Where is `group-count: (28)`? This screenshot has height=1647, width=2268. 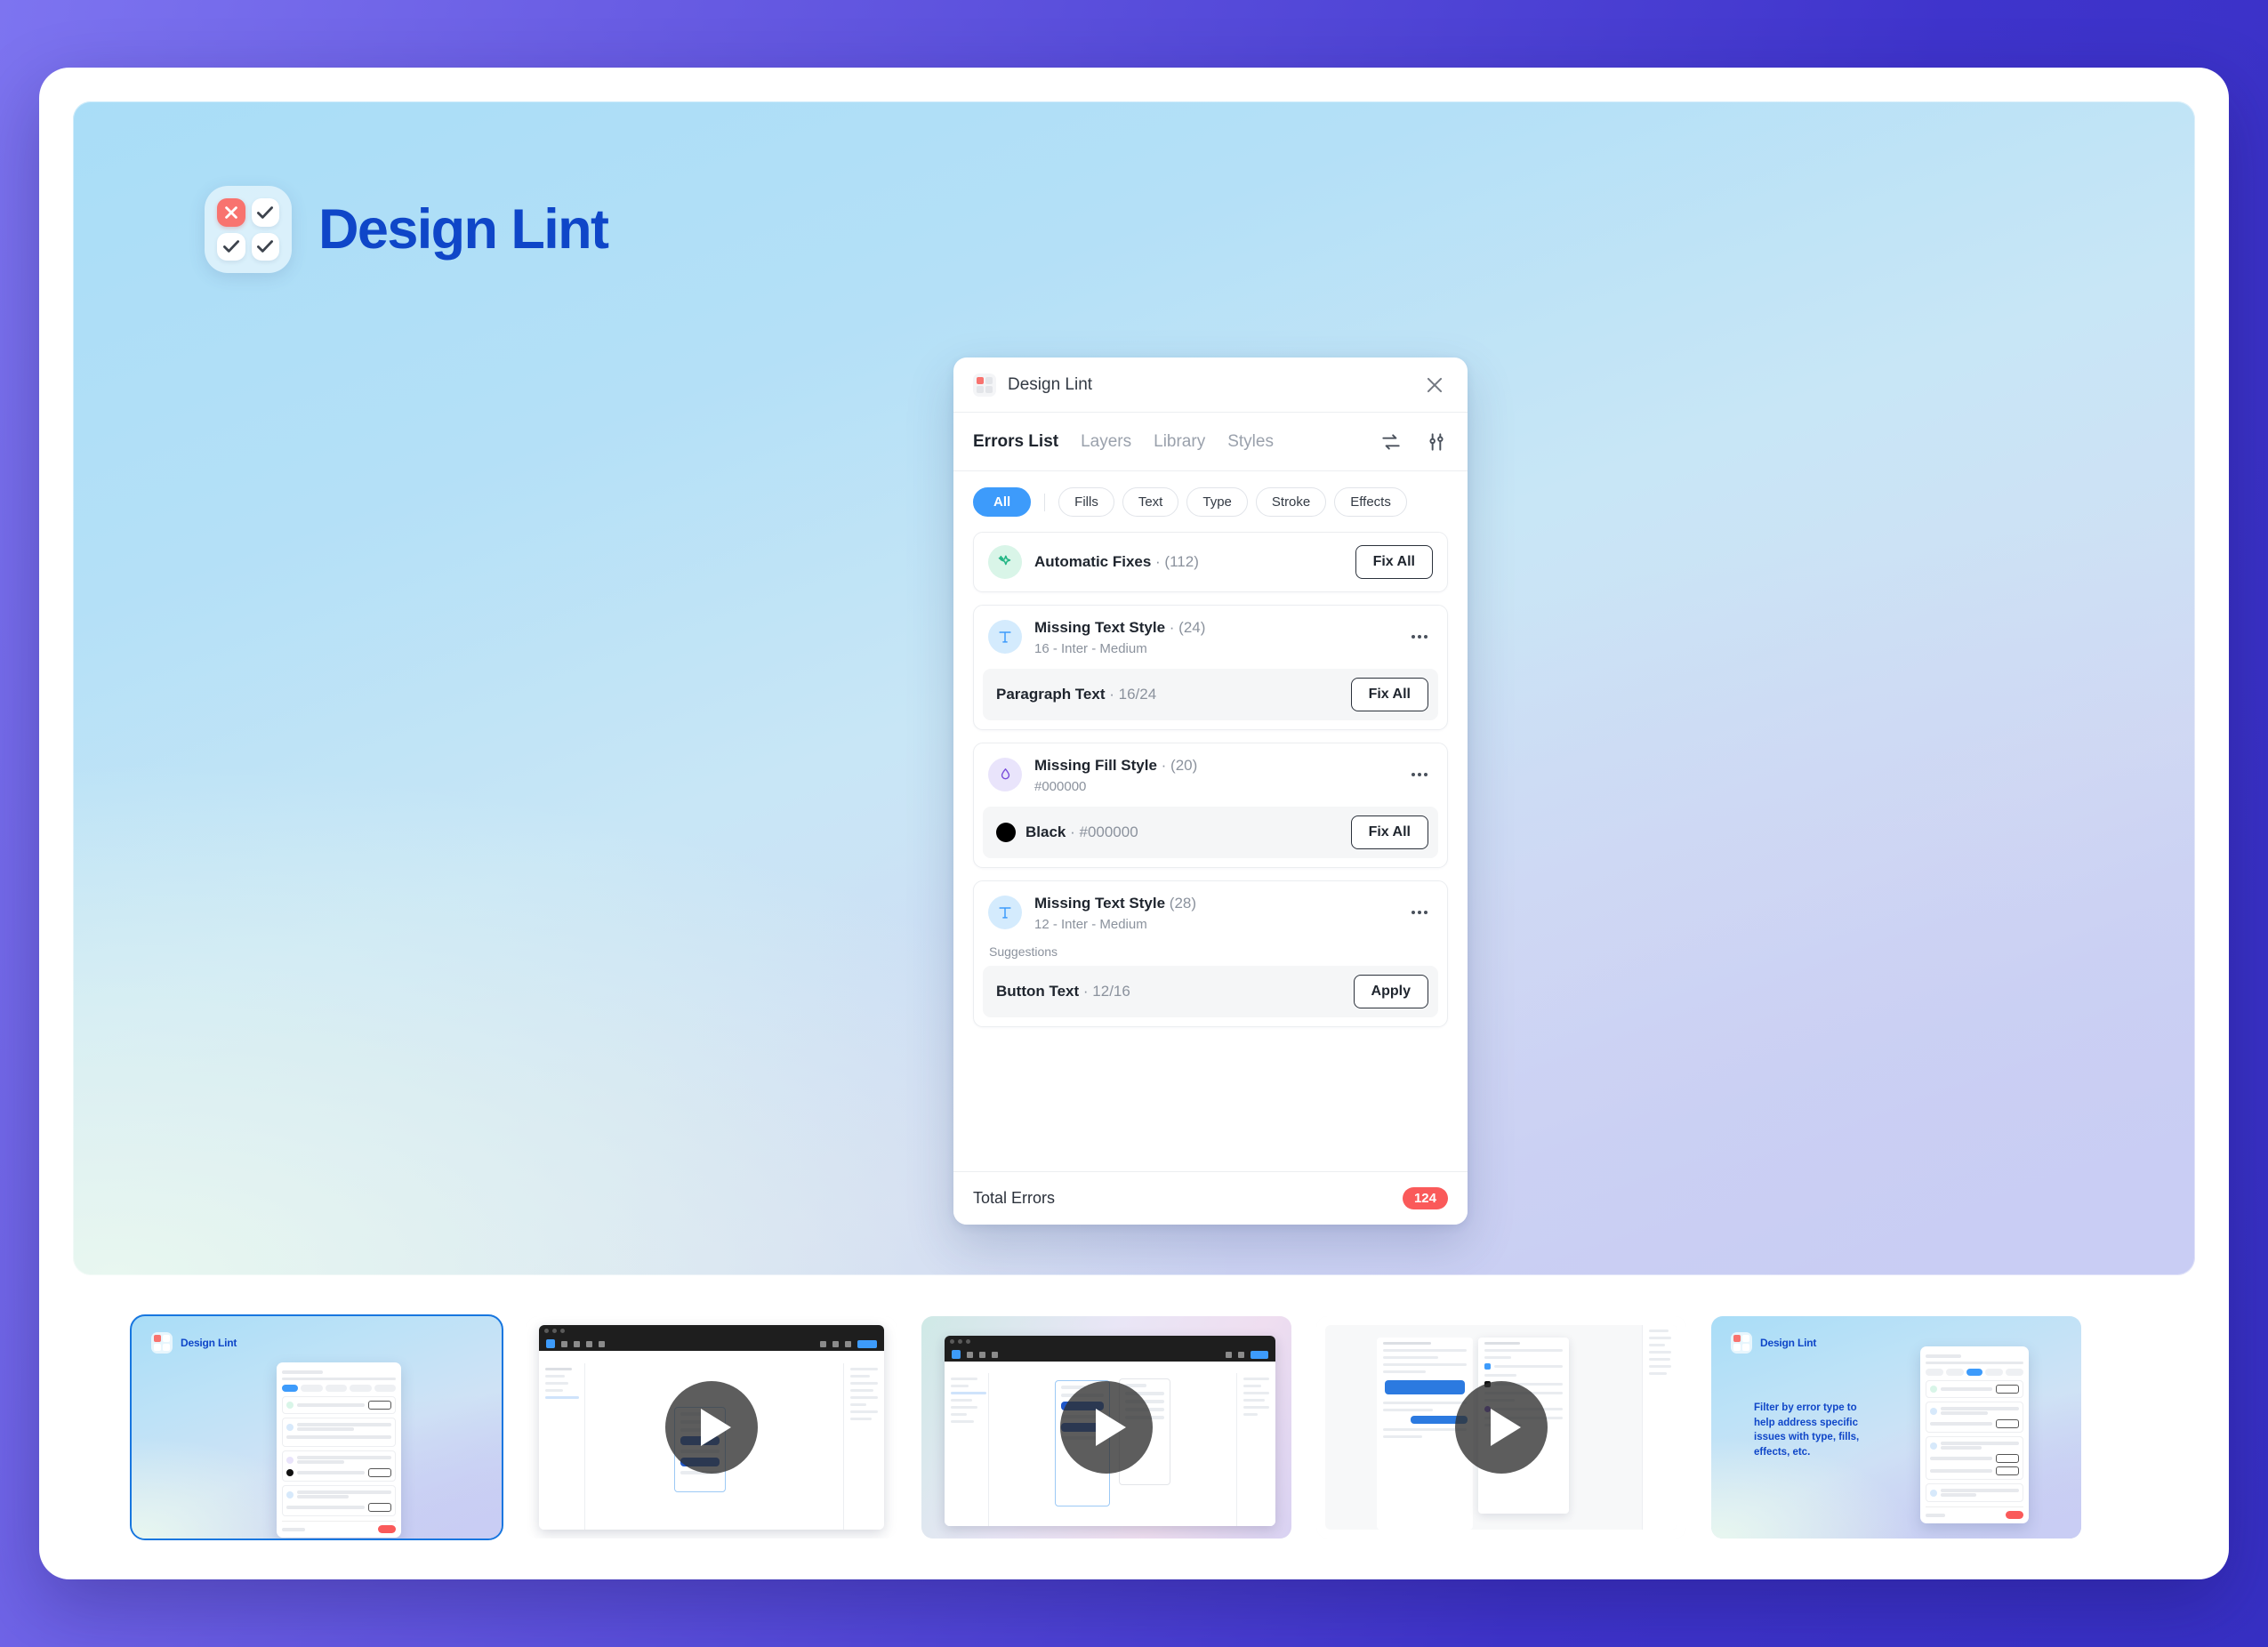
group-count: (28) is located at coordinates (1183, 903).